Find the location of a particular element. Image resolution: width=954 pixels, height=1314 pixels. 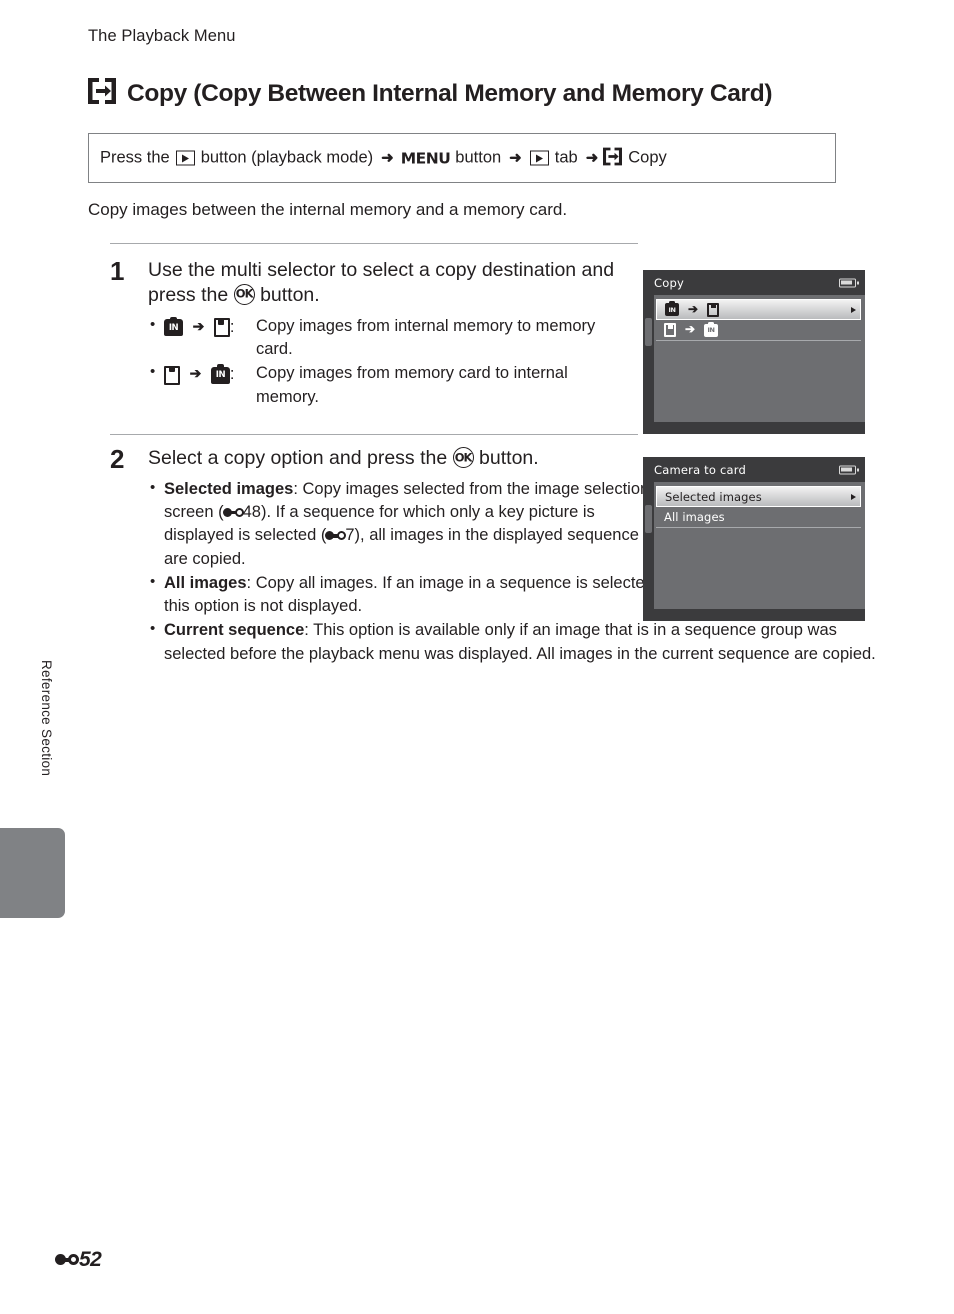

step-2-number: 2 is located at coordinates (117, 459).